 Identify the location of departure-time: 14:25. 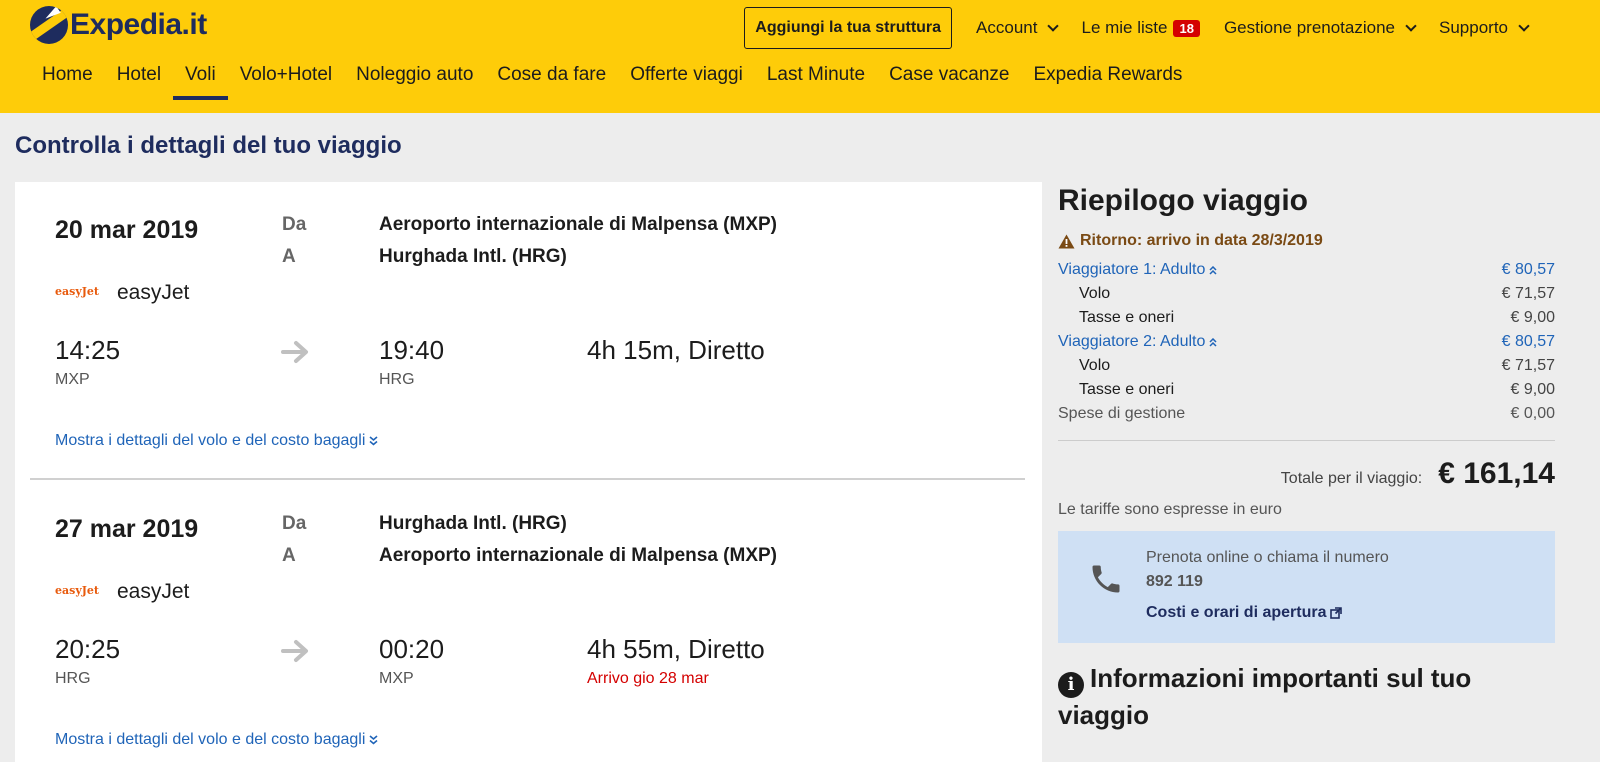
(88, 350).